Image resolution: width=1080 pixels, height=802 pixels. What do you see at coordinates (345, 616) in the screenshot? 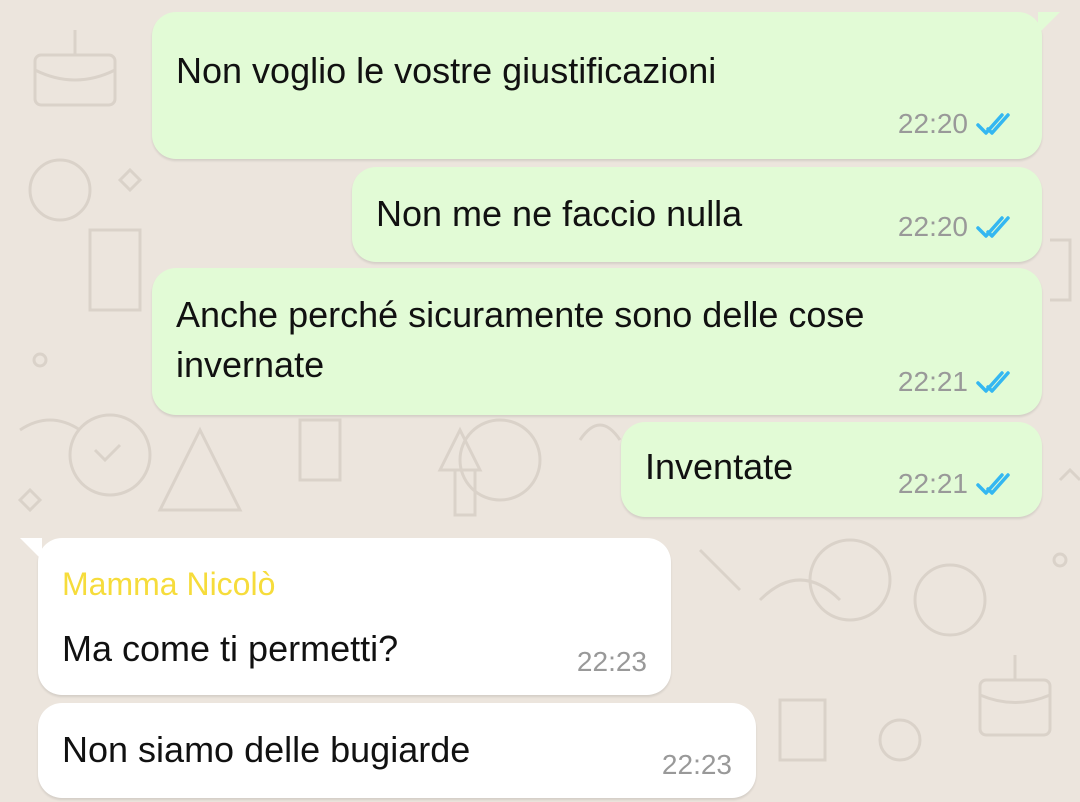
I see `incoming-message-bubble: Mamma Nicolò Ma come ti permetti? 22:23` at bounding box center [345, 616].